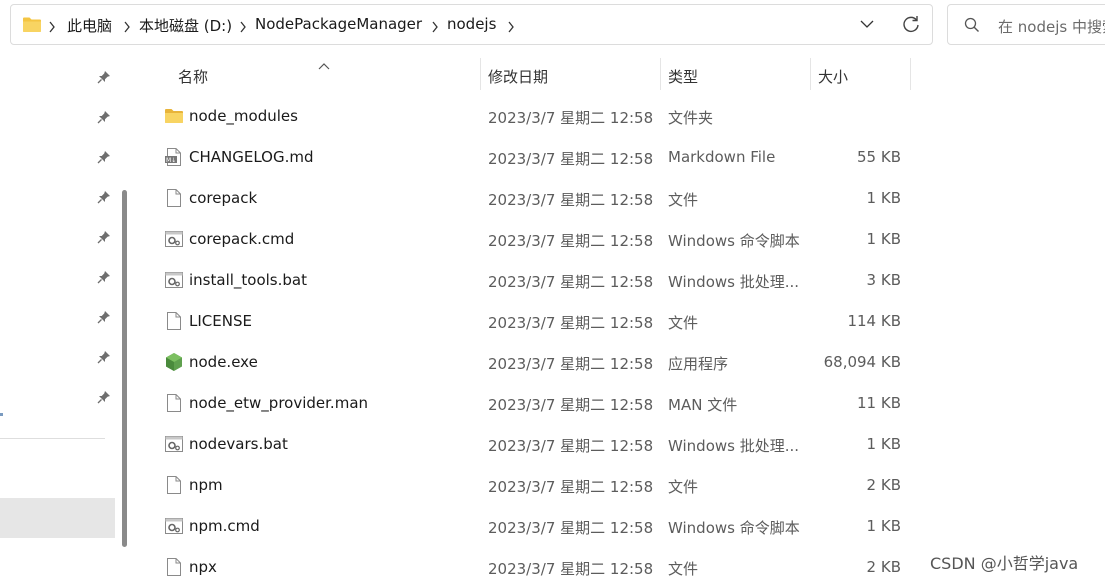 This screenshot has width=1105, height=580. What do you see at coordinates (206, 485) in the screenshot?
I see `file-name: npm` at bounding box center [206, 485].